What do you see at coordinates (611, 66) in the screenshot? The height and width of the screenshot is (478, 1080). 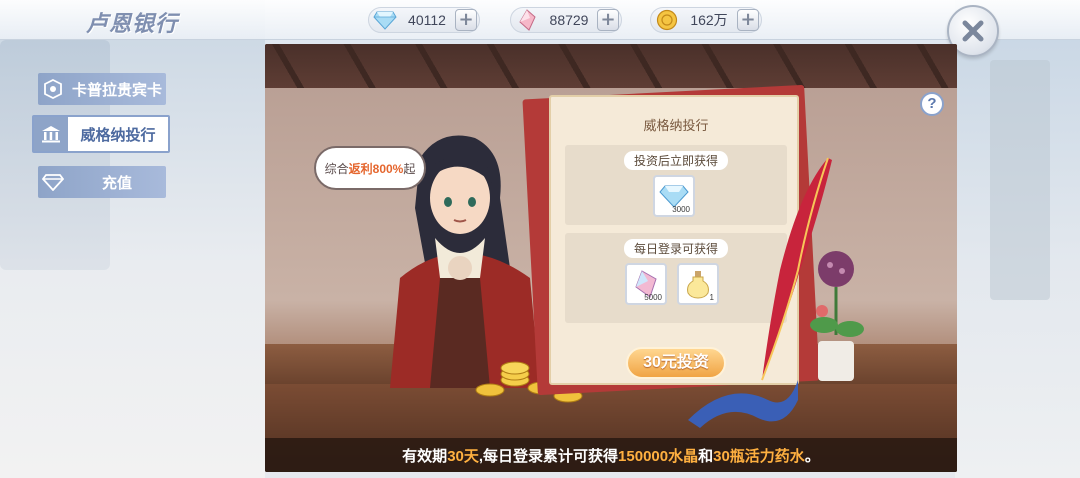 I see `ceiling-beams` at bounding box center [611, 66].